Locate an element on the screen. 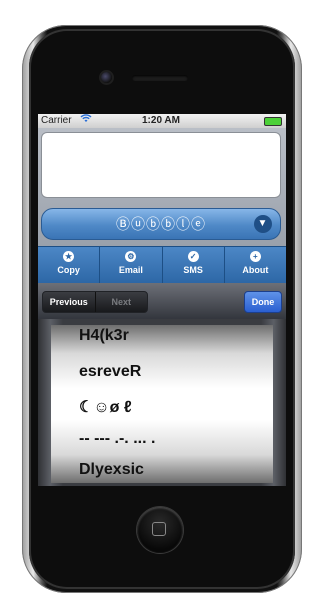 The image size is (320, 607). prev-next-control: Previous Next is located at coordinates (95, 302).